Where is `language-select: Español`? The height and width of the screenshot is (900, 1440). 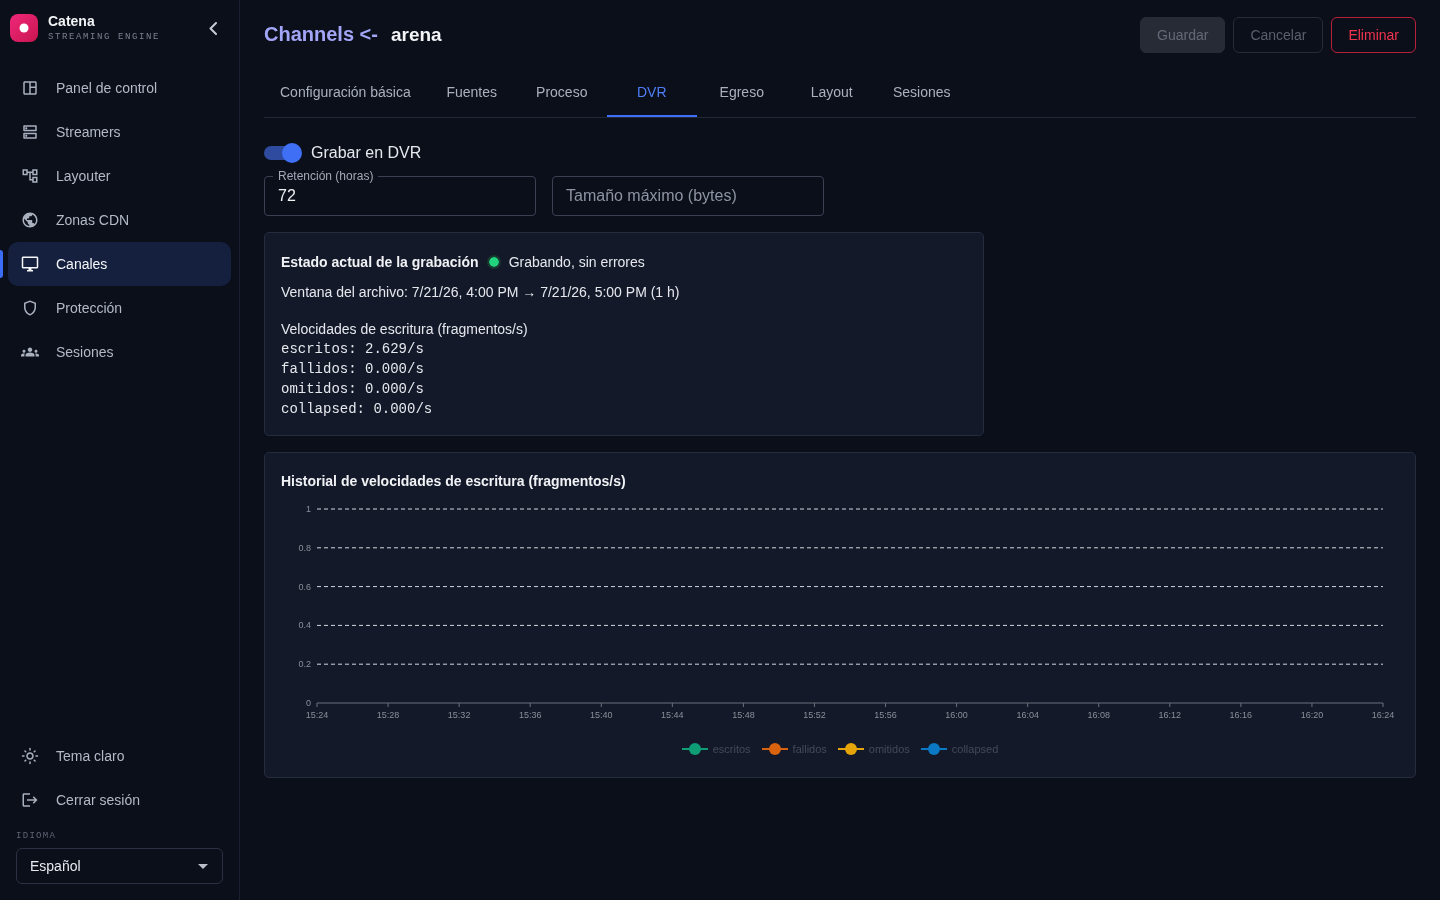
language-select: Español is located at coordinates (119, 866).